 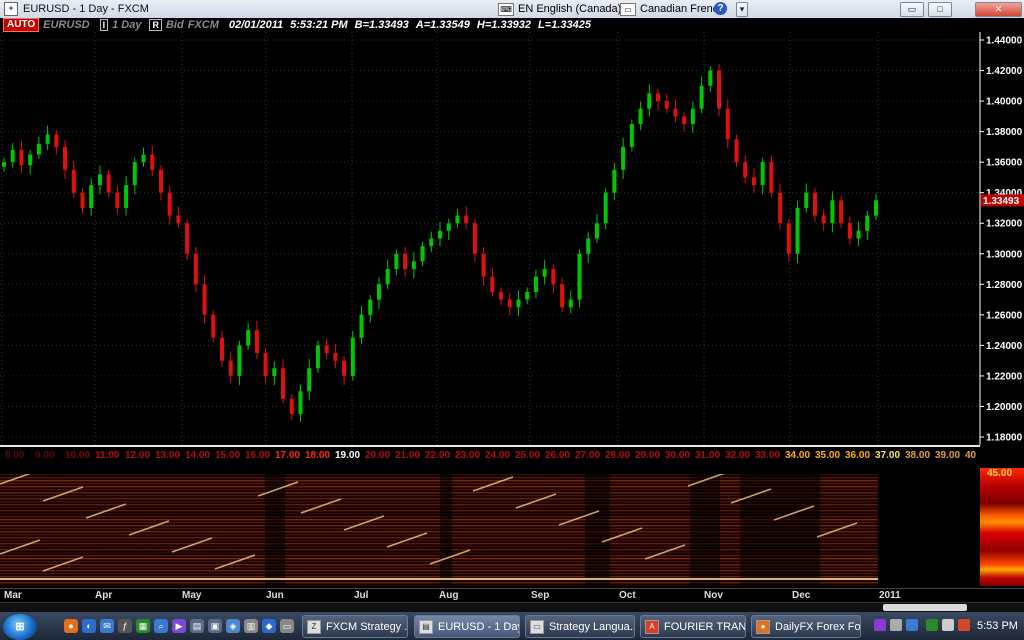 What do you see at coordinates (742, 9) in the screenshot?
I see `language-bar-minimize: ▾` at bounding box center [742, 9].